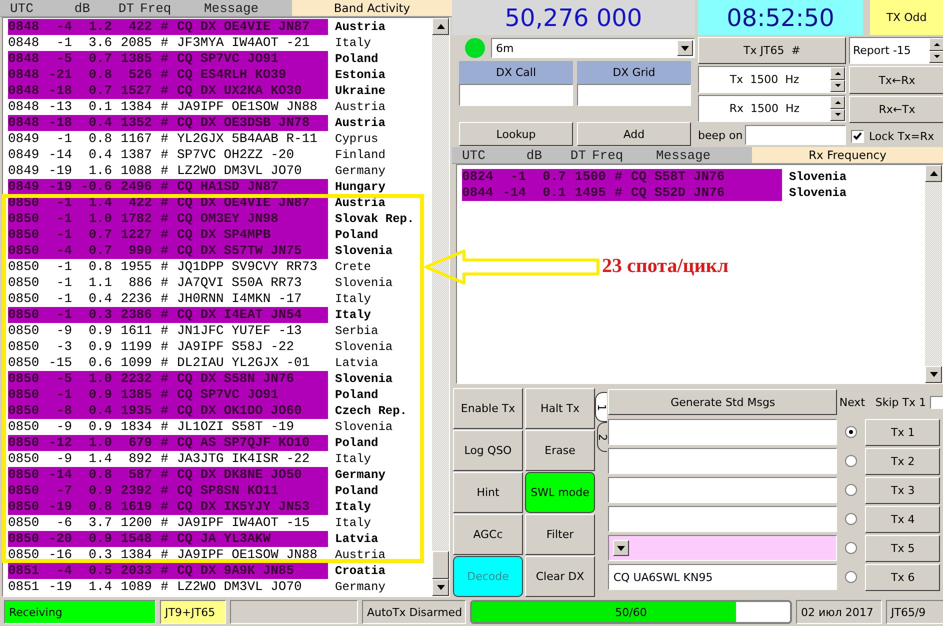 This screenshot has width=943, height=626. Describe the element at coordinates (560, 492) in the screenshot. I see `control-button: SWL mode` at that location.